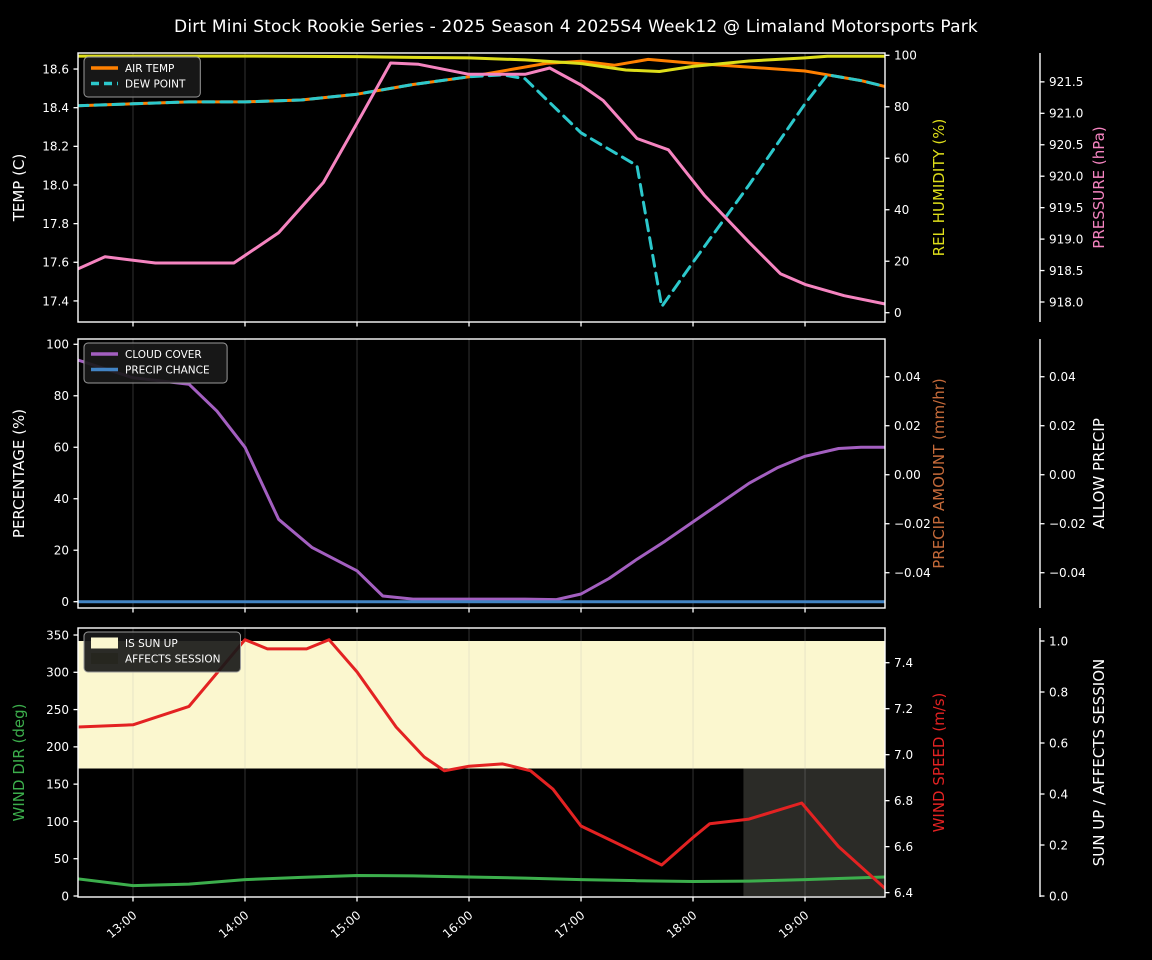 This screenshot has width=1152, height=960. Describe the element at coordinates (162, 652) in the screenshot. I see `legend: IS SUN UP AFFECTS SESSION` at that location.